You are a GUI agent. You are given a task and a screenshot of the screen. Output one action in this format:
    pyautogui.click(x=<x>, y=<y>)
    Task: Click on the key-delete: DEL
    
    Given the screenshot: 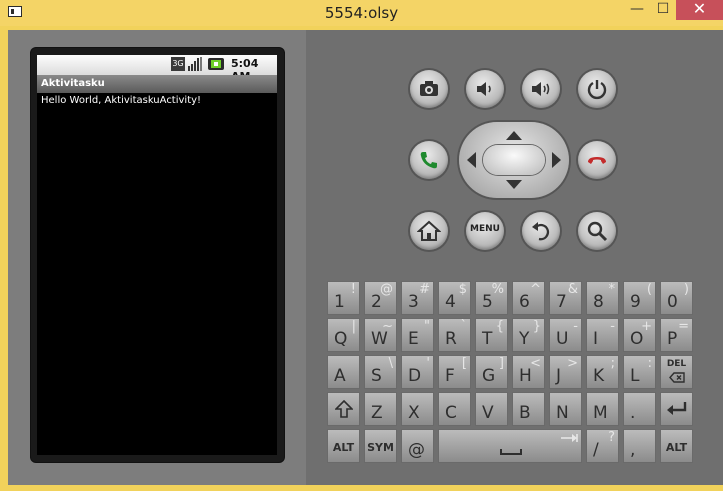 What is the action you would take?
    pyautogui.click(x=676, y=372)
    